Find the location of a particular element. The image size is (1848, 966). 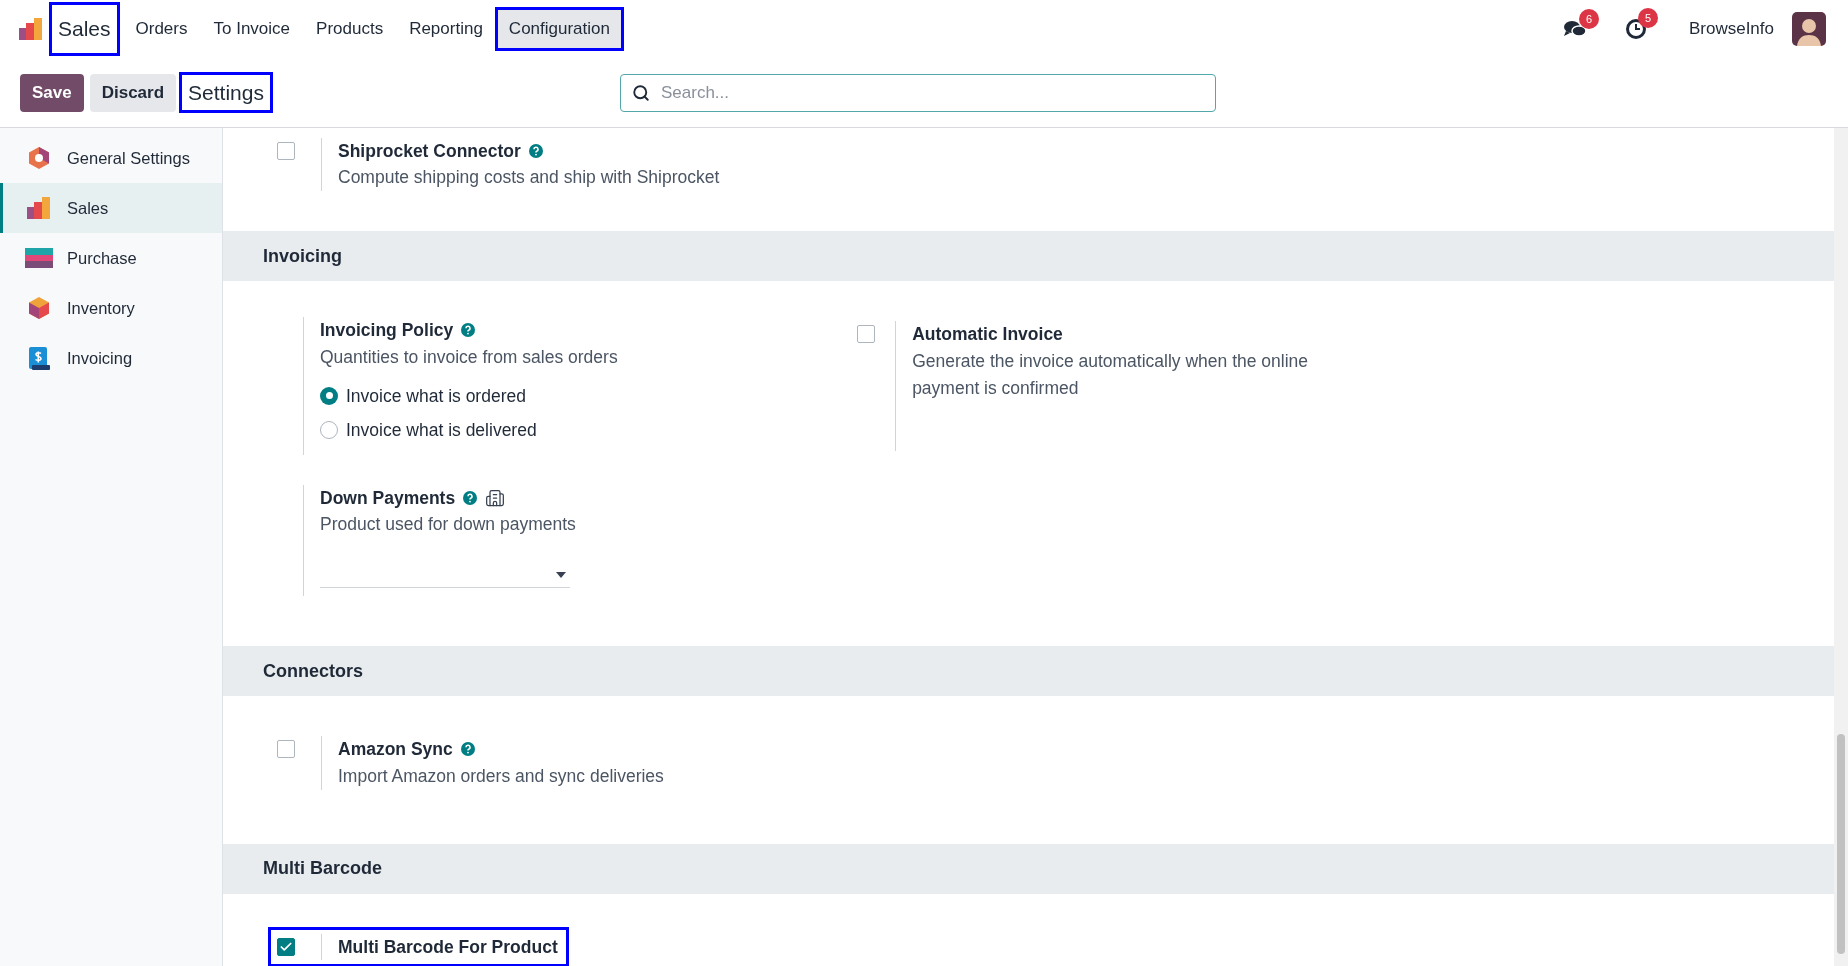

action-button: Save is located at coordinates (52, 92).